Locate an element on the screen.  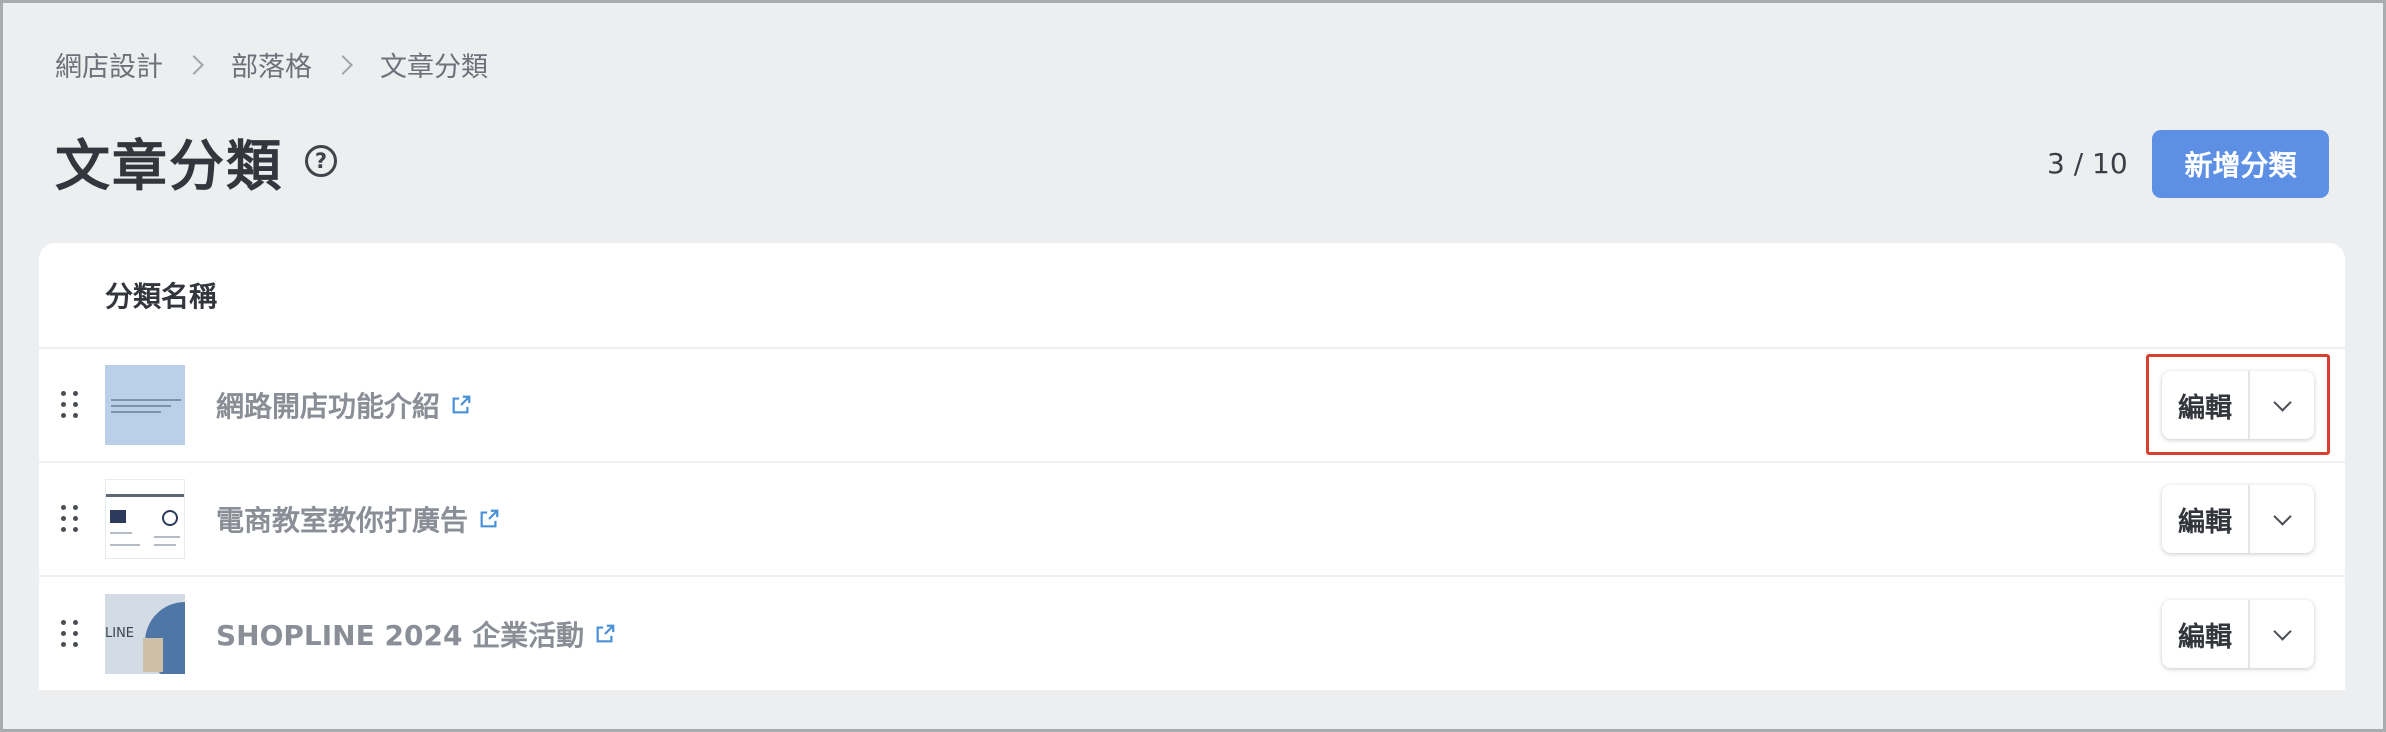
page-title: 文章分類 is located at coordinates (169, 166).